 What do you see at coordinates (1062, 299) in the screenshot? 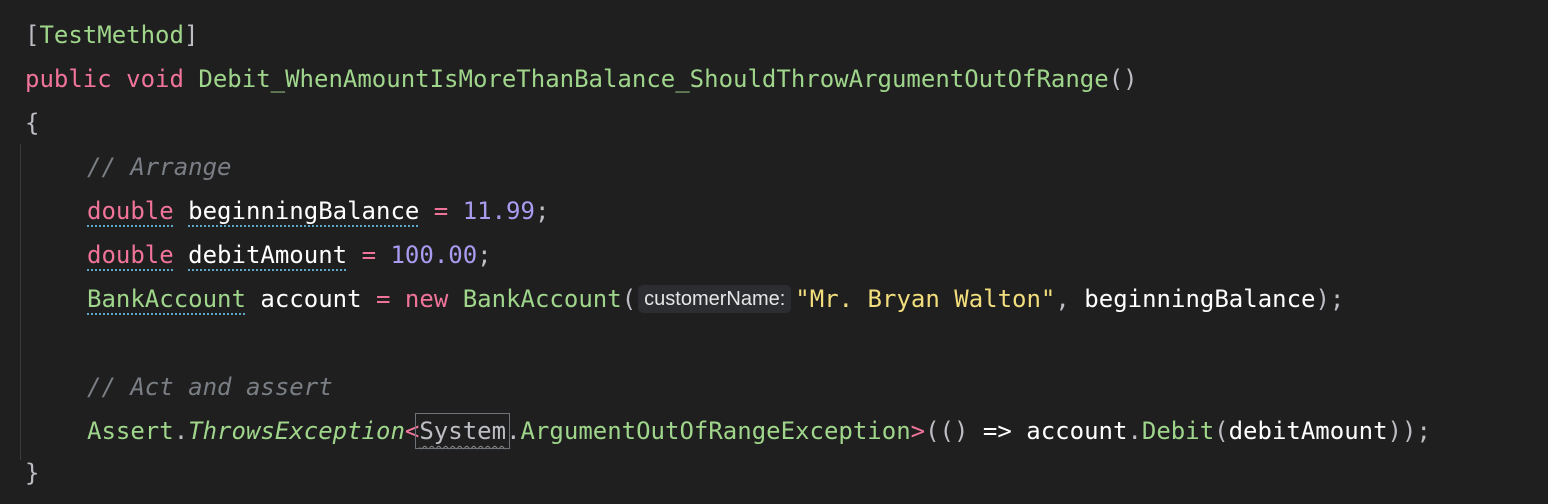
I see `comma: ,` at bounding box center [1062, 299].